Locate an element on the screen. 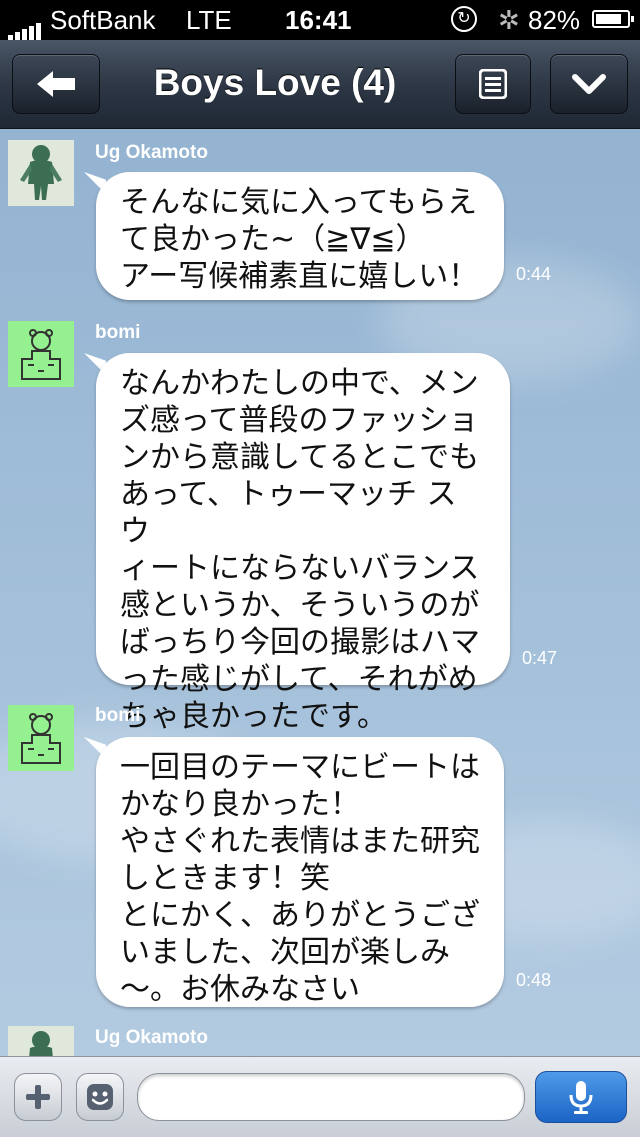  message-time: 0:44 is located at coordinates (534, 274).